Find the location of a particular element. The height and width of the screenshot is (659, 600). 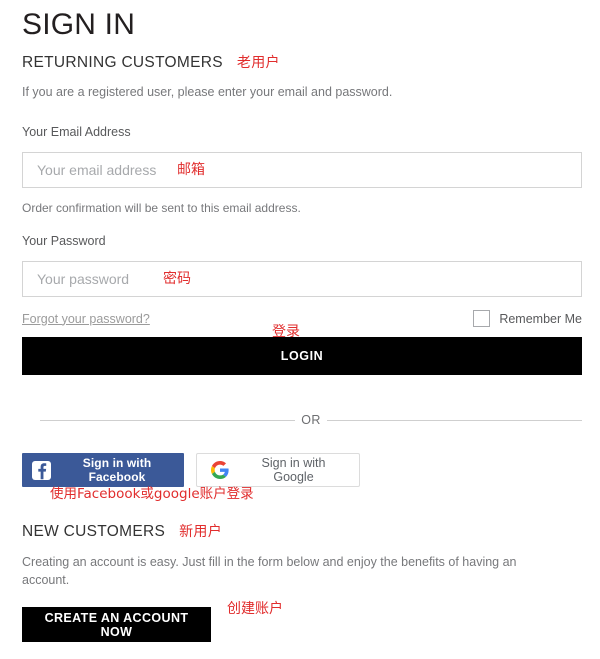

google-sign-in-button: Sign in with Google is located at coordinates (278, 470).